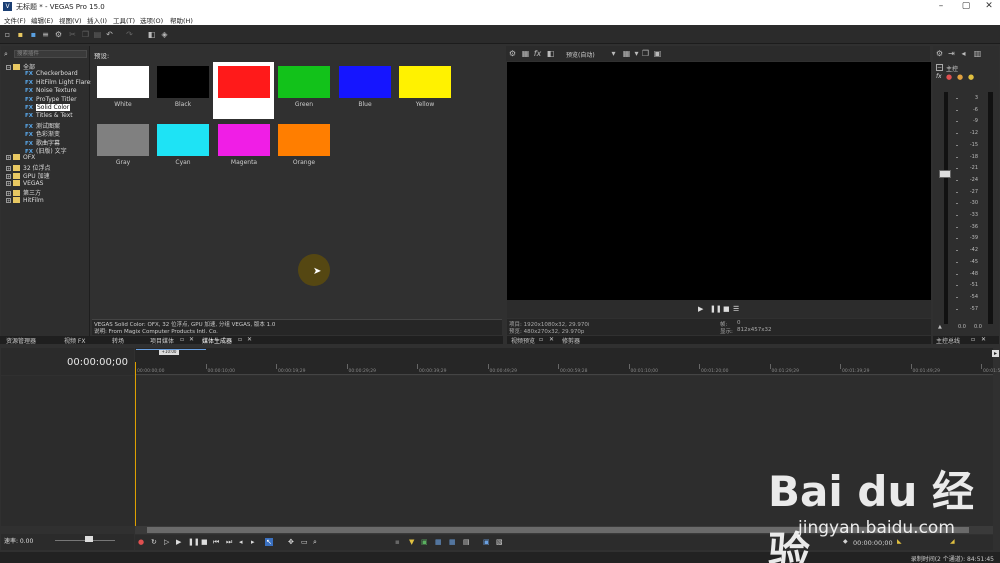 This screenshot has width=1000, height=563. I want to click on plugin-search-input: 搜索插件, so click(50, 54).